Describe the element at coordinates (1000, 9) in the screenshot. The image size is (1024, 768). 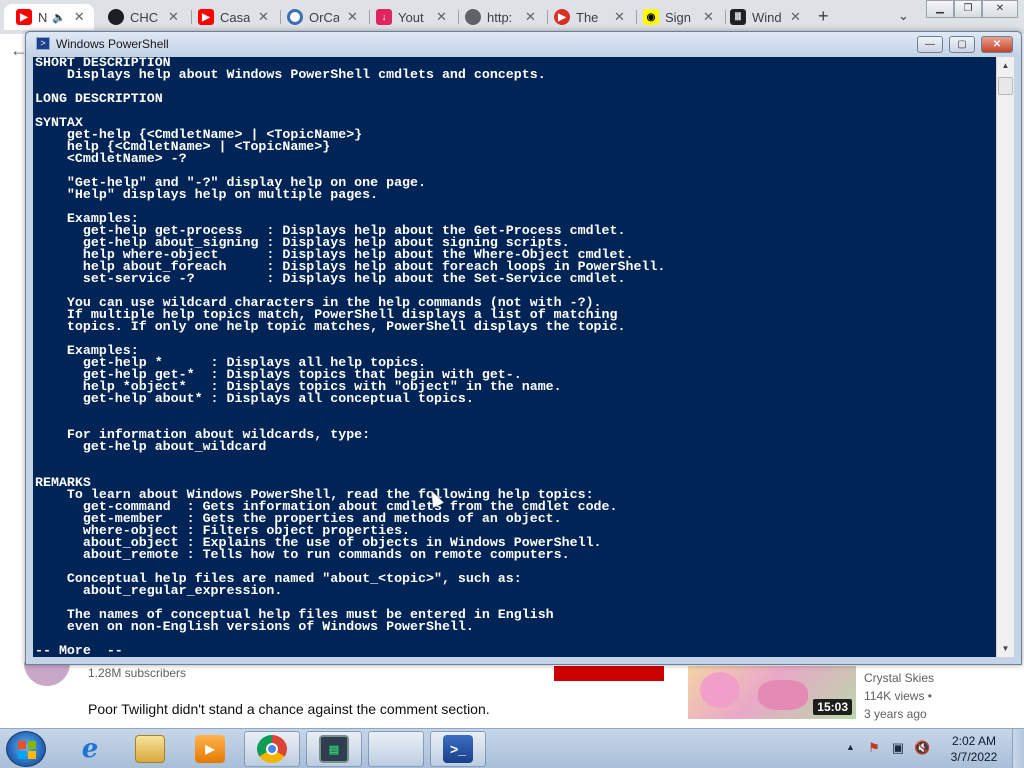
I see `browser-close-button: ✕` at that location.